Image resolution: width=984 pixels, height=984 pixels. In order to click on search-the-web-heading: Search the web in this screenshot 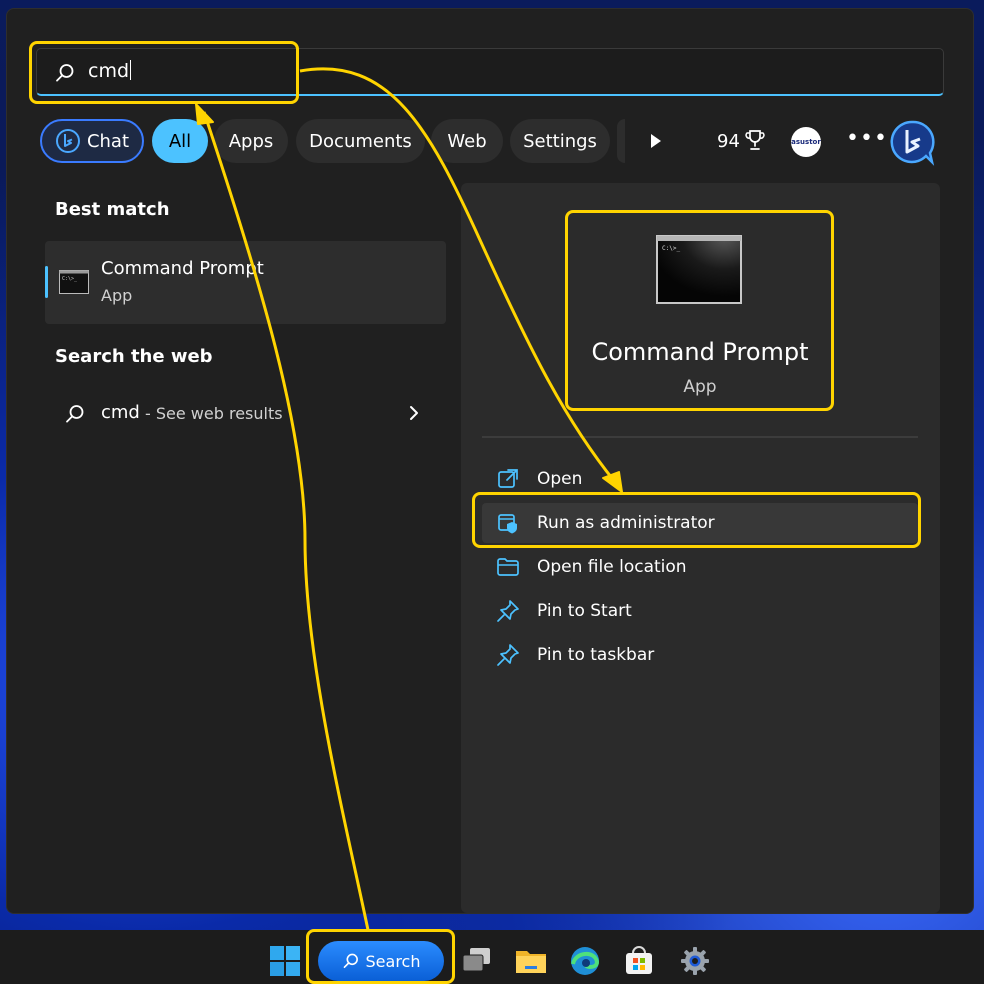, I will do `click(134, 356)`.